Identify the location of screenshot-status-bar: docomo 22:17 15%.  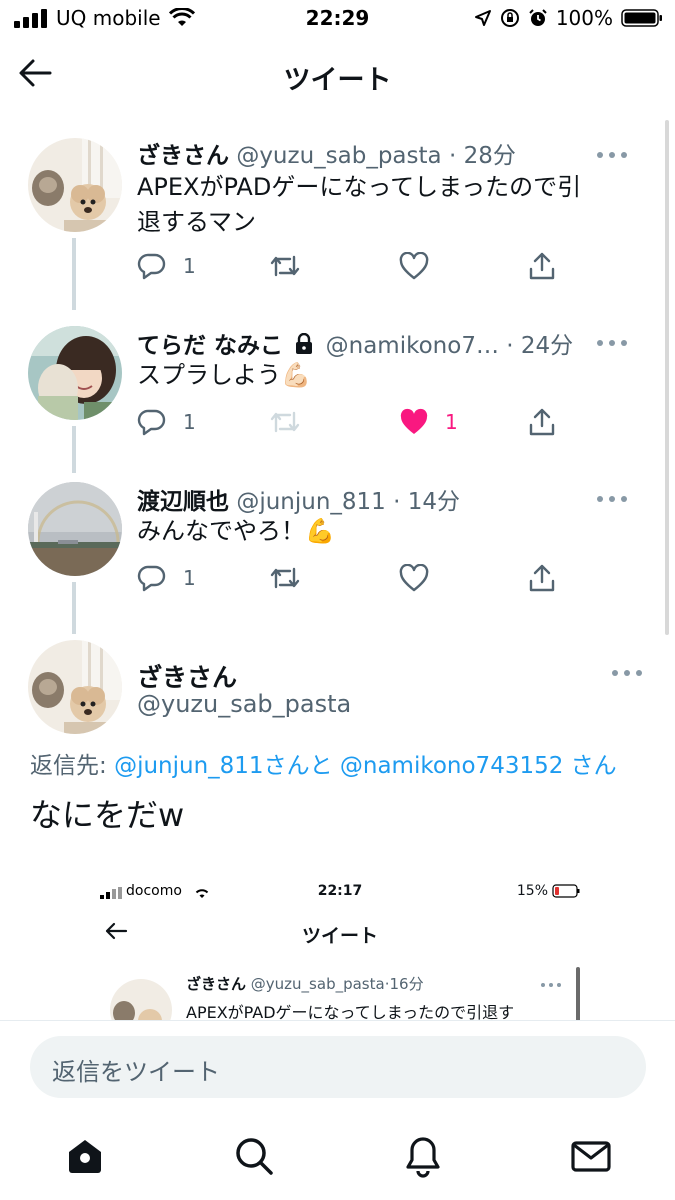
(340, 894).